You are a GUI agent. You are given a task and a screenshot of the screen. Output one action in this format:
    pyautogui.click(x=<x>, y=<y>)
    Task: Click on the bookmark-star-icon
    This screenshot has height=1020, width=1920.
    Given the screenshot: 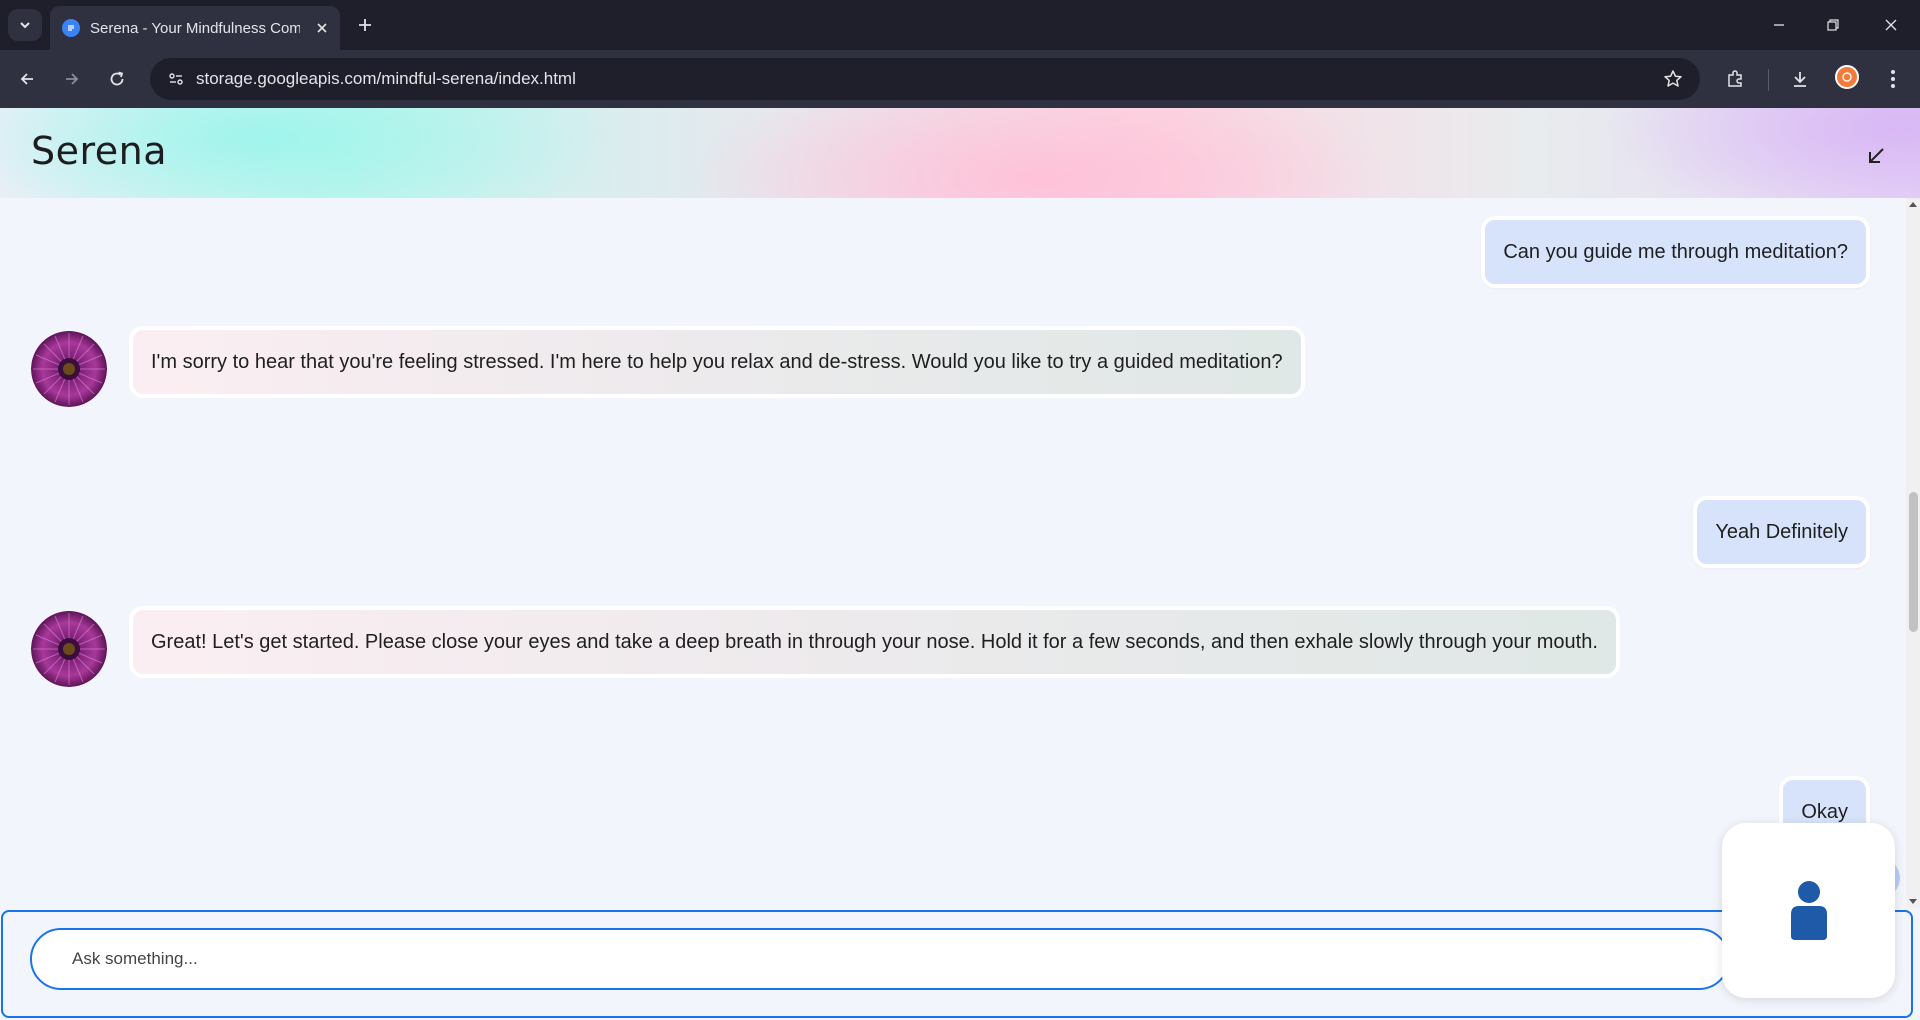 What is the action you would take?
    pyautogui.click(x=1673, y=79)
    